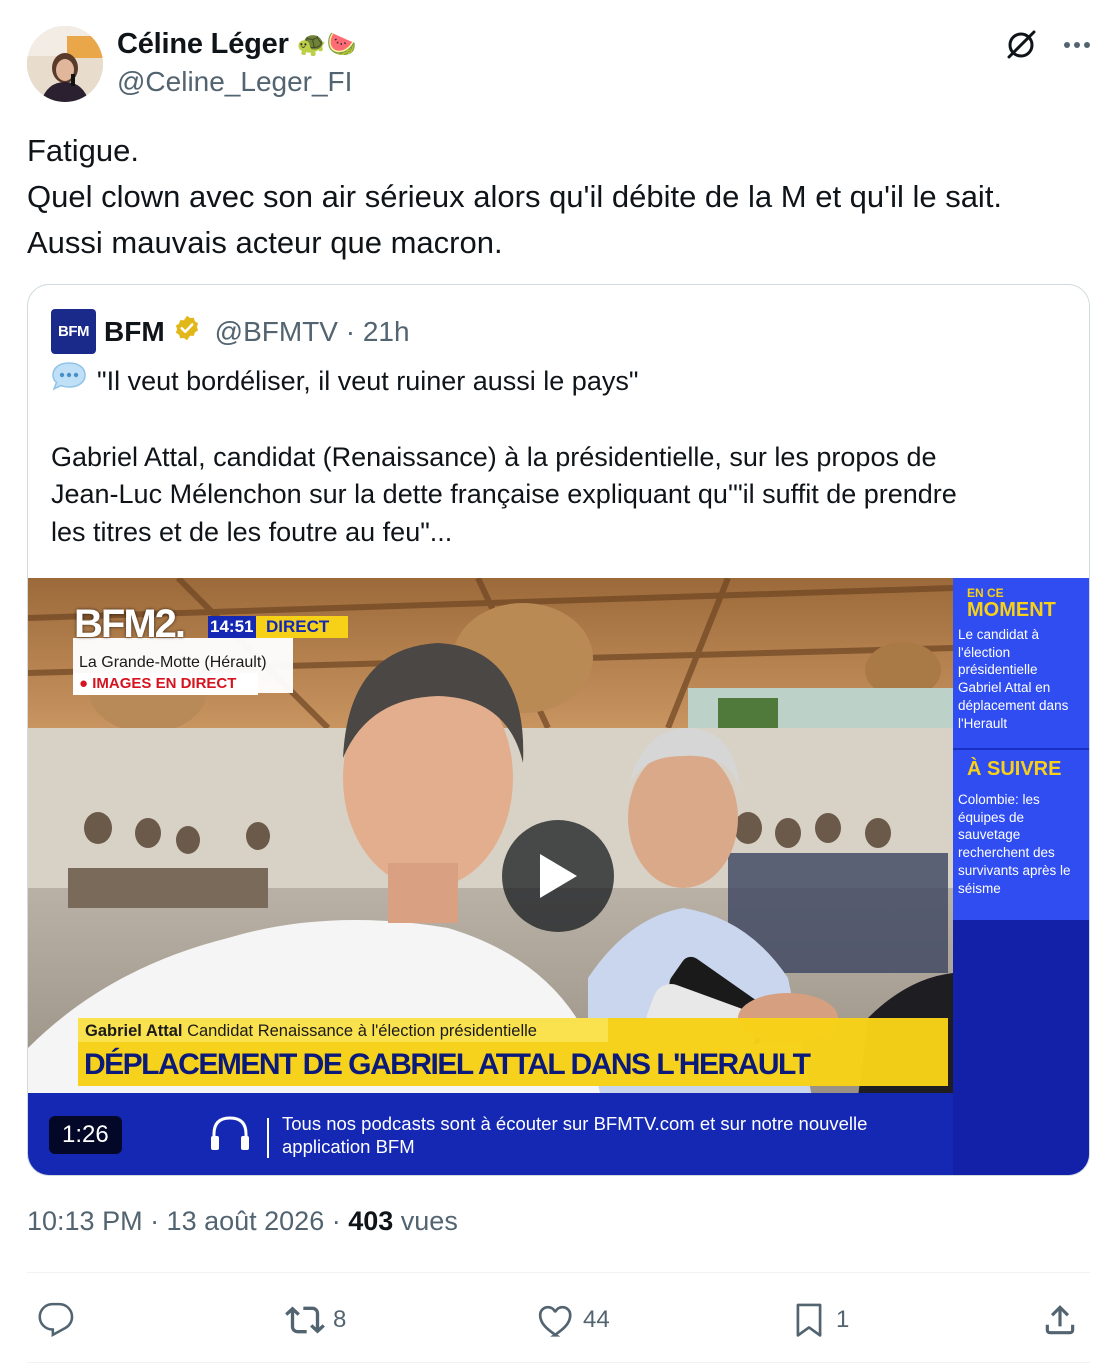 The image size is (1117, 1365). What do you see at coordinates (305, 1320) in the screenshot?
I see `retweet-icon` at bounding box center [305, 1320].